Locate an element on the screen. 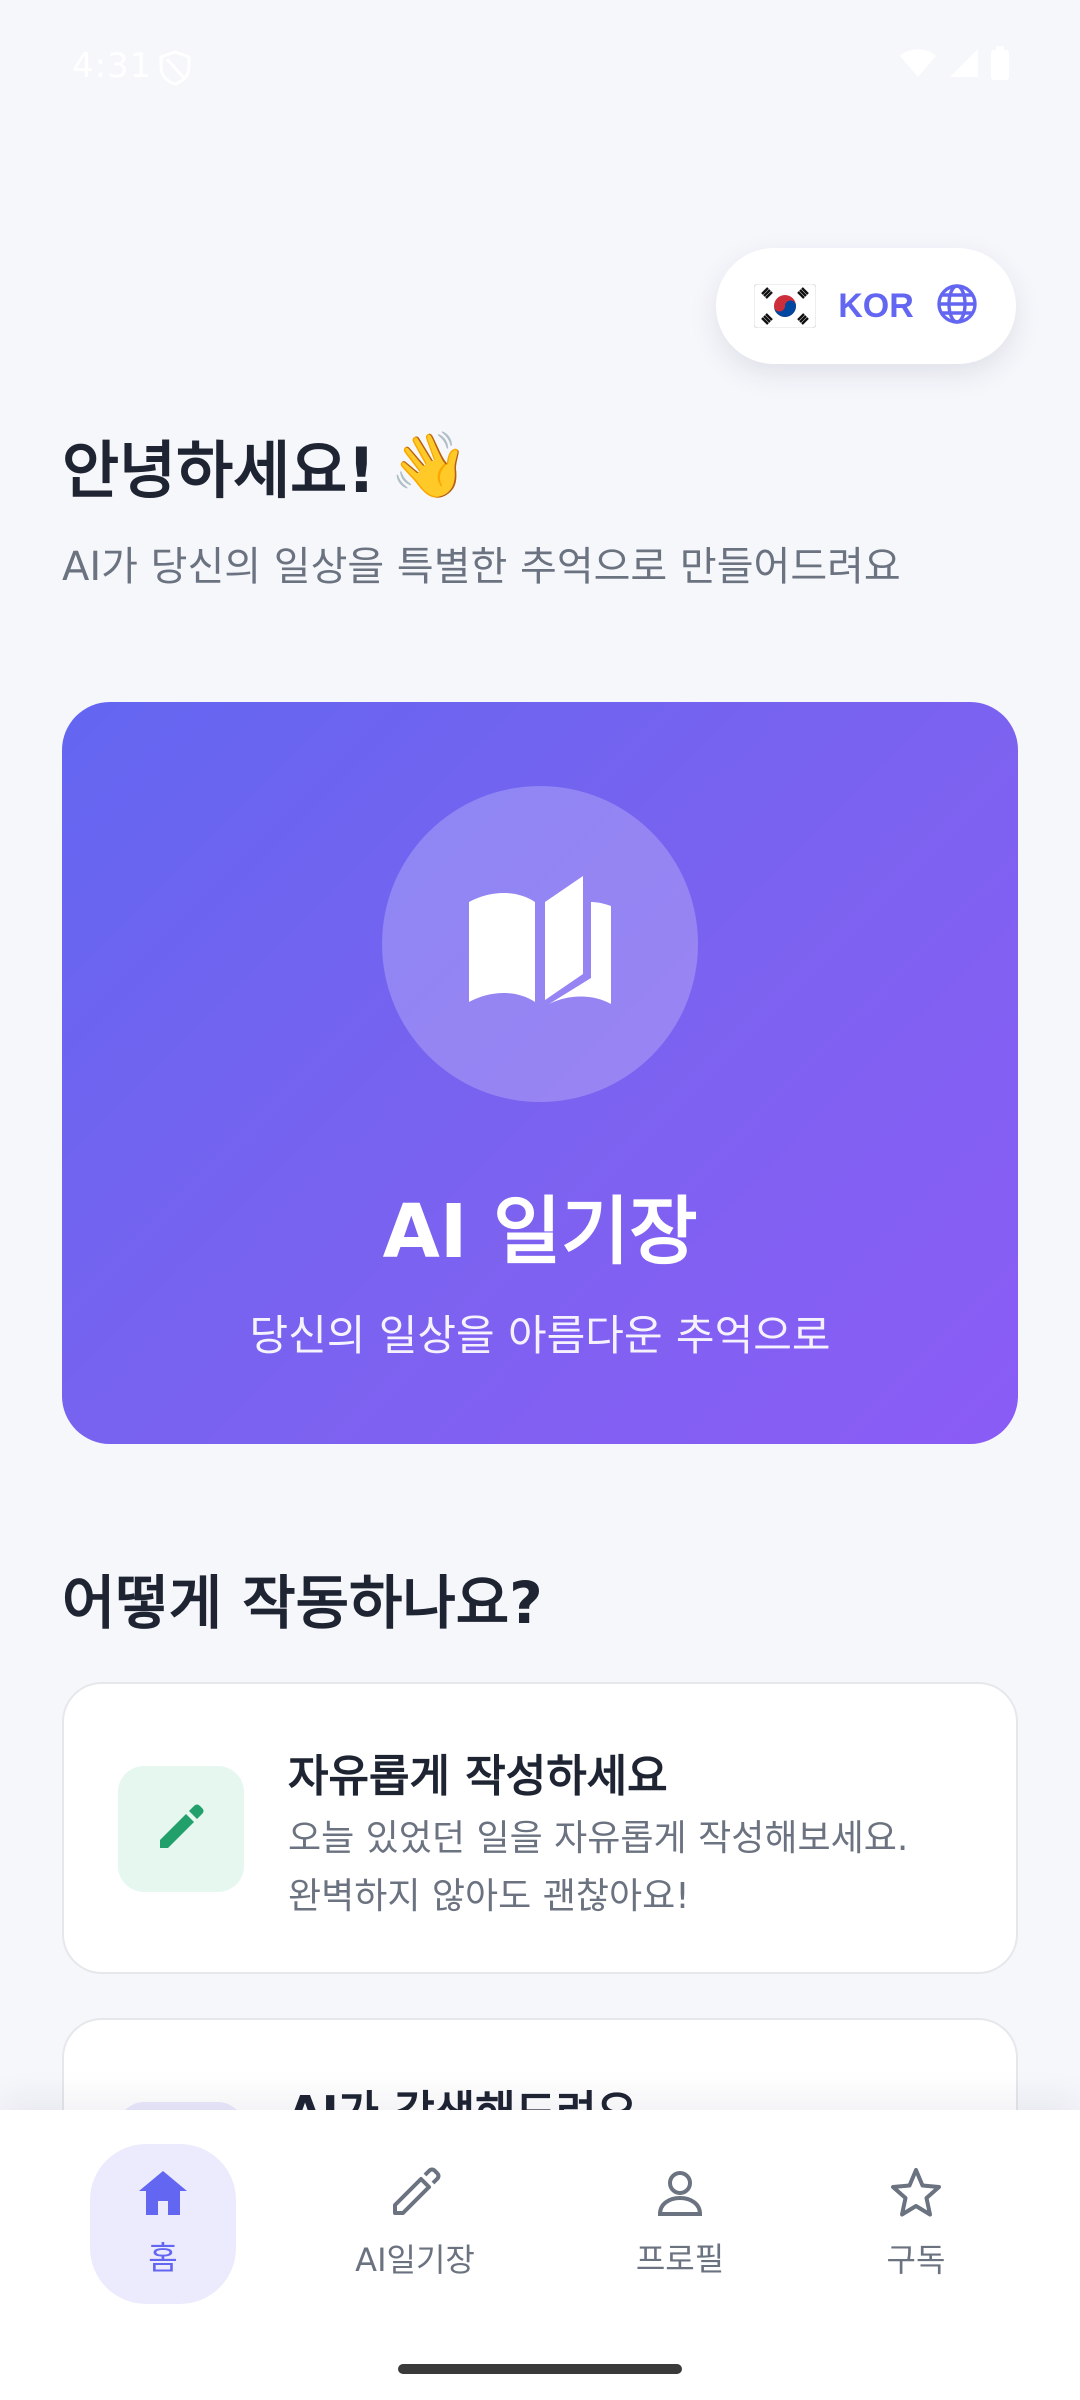 The width and height of the screenshot is (1080, 2400). feature-icon-box is located at coordinates (181, 1829).